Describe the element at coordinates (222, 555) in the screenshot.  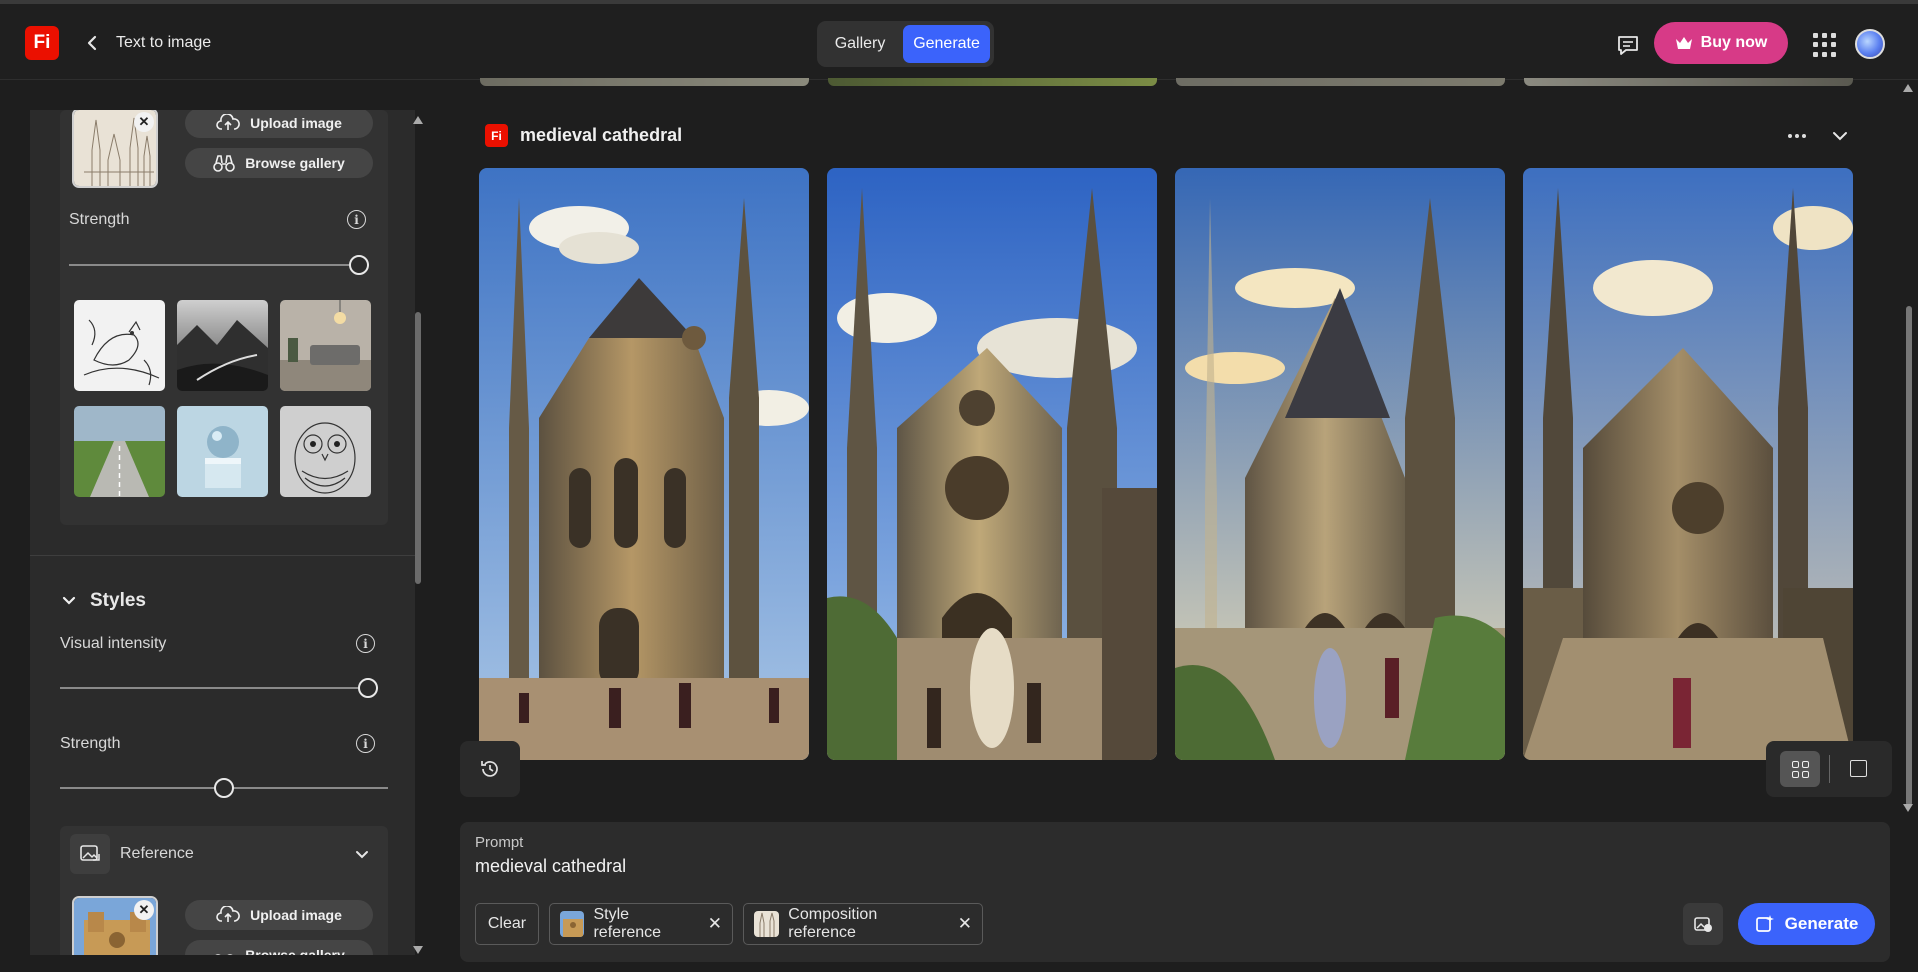
I see `panel-divider` at that location.